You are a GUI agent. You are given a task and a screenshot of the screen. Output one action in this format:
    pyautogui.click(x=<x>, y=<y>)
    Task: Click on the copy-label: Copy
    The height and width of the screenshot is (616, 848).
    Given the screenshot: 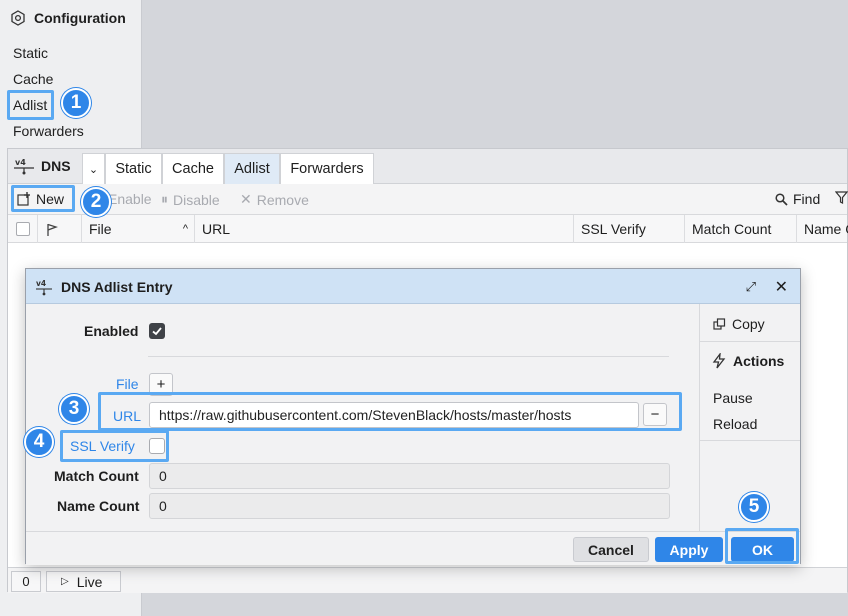 What is the action you would take?
    pyautogui.click(x=748, y=324)
    